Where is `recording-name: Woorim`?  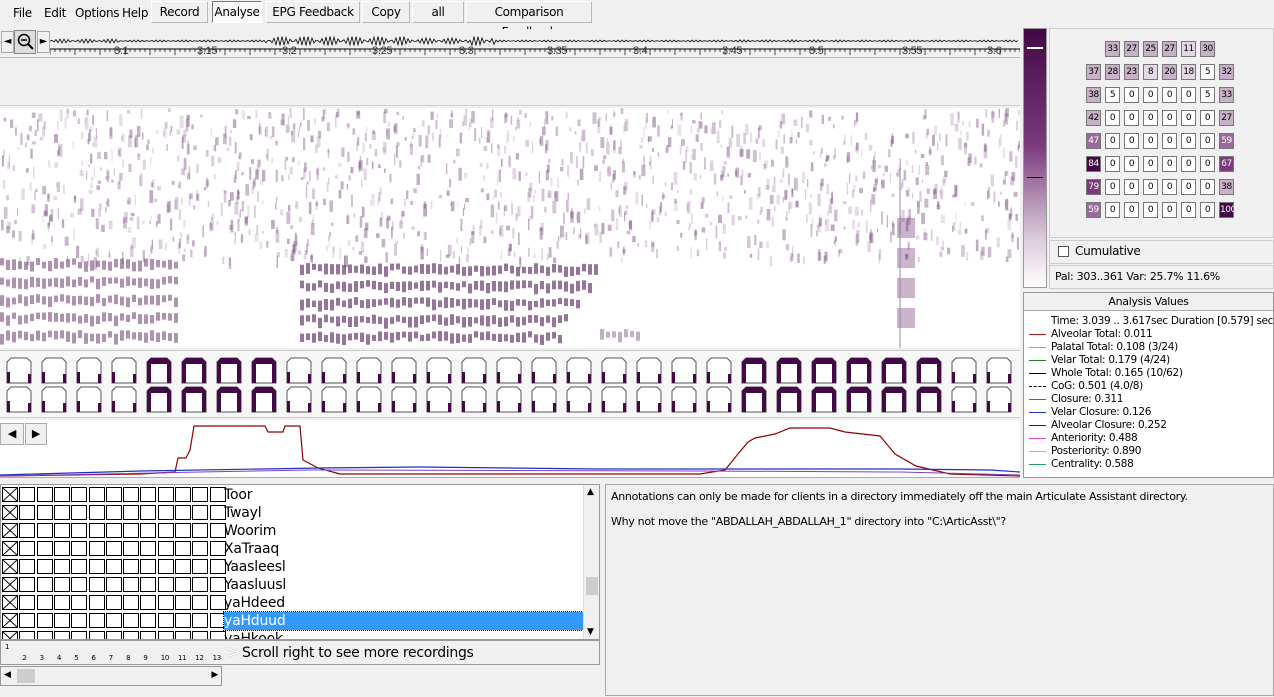 recording-name: Woorim is located at coordinates (250, 531).